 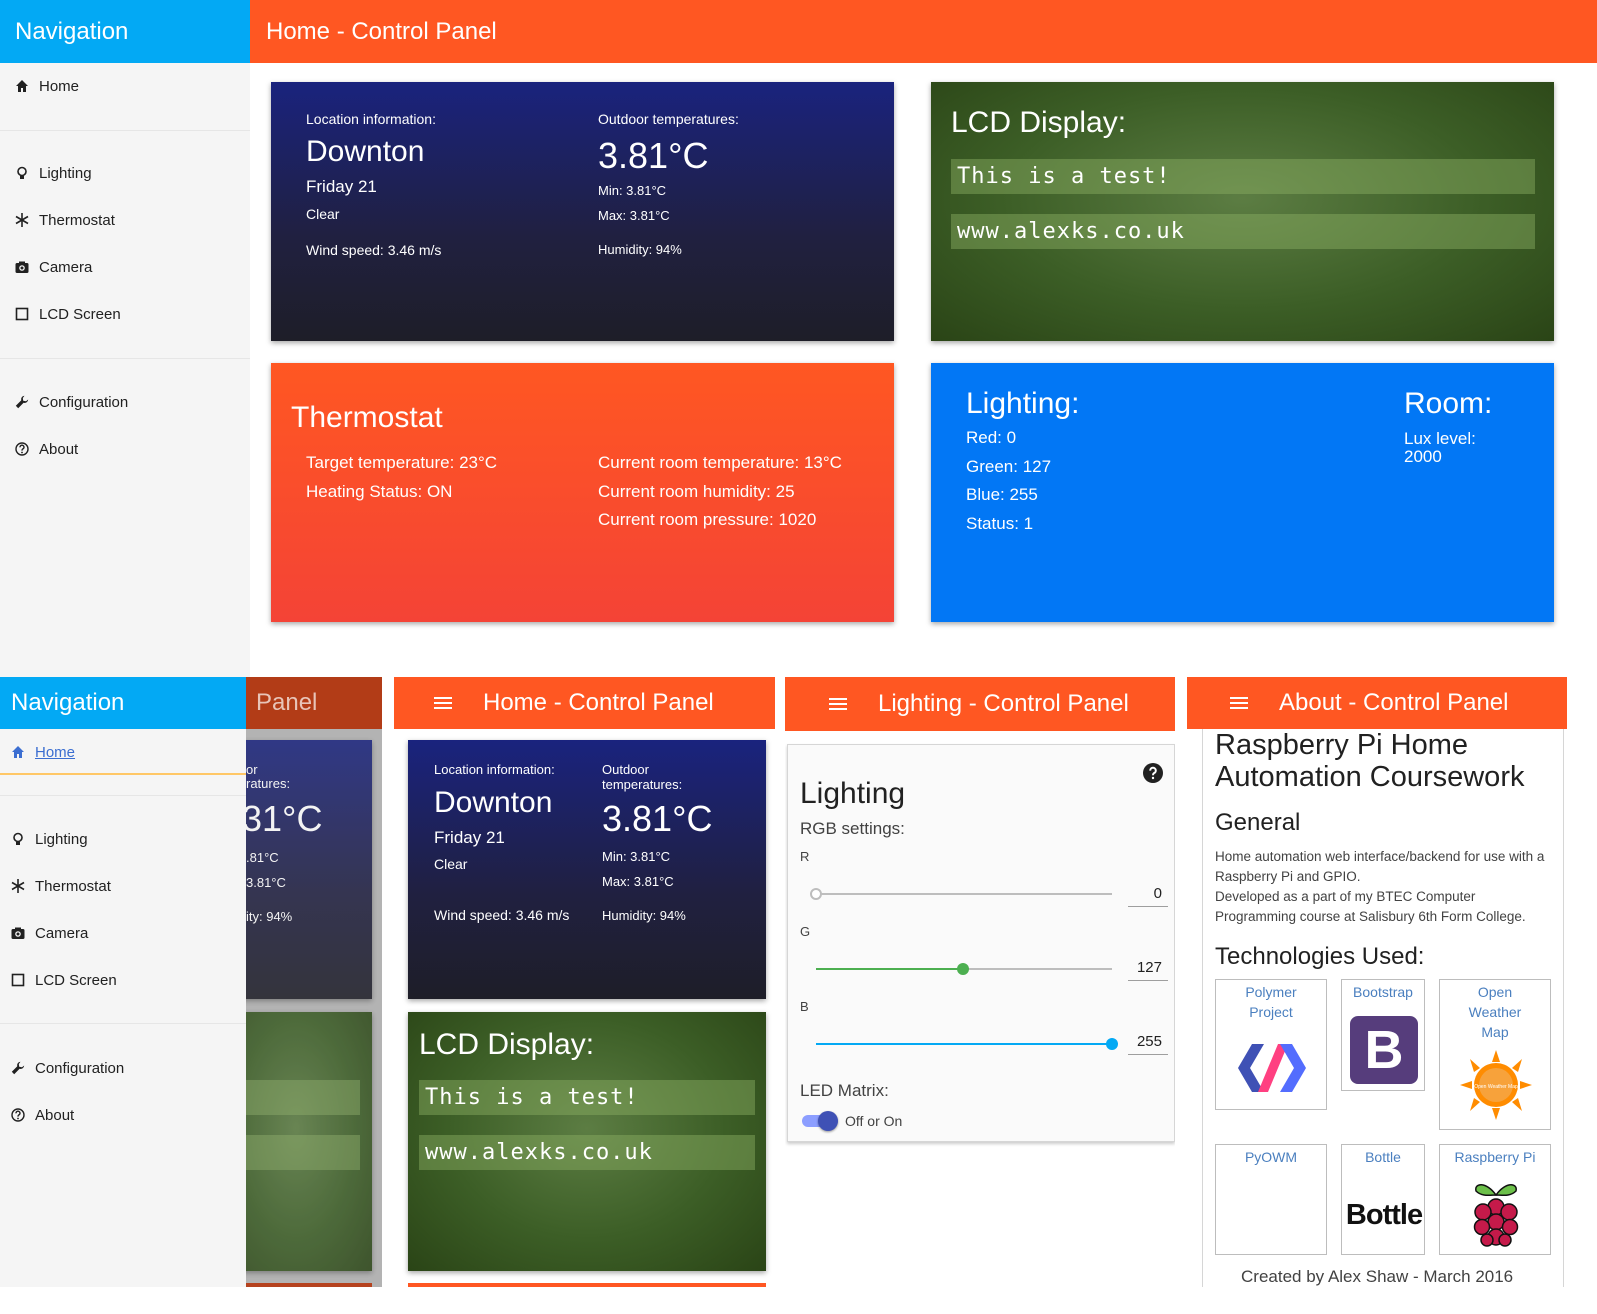 I want to click on blue-value-input: 255, so click(x=1148, y=1044).